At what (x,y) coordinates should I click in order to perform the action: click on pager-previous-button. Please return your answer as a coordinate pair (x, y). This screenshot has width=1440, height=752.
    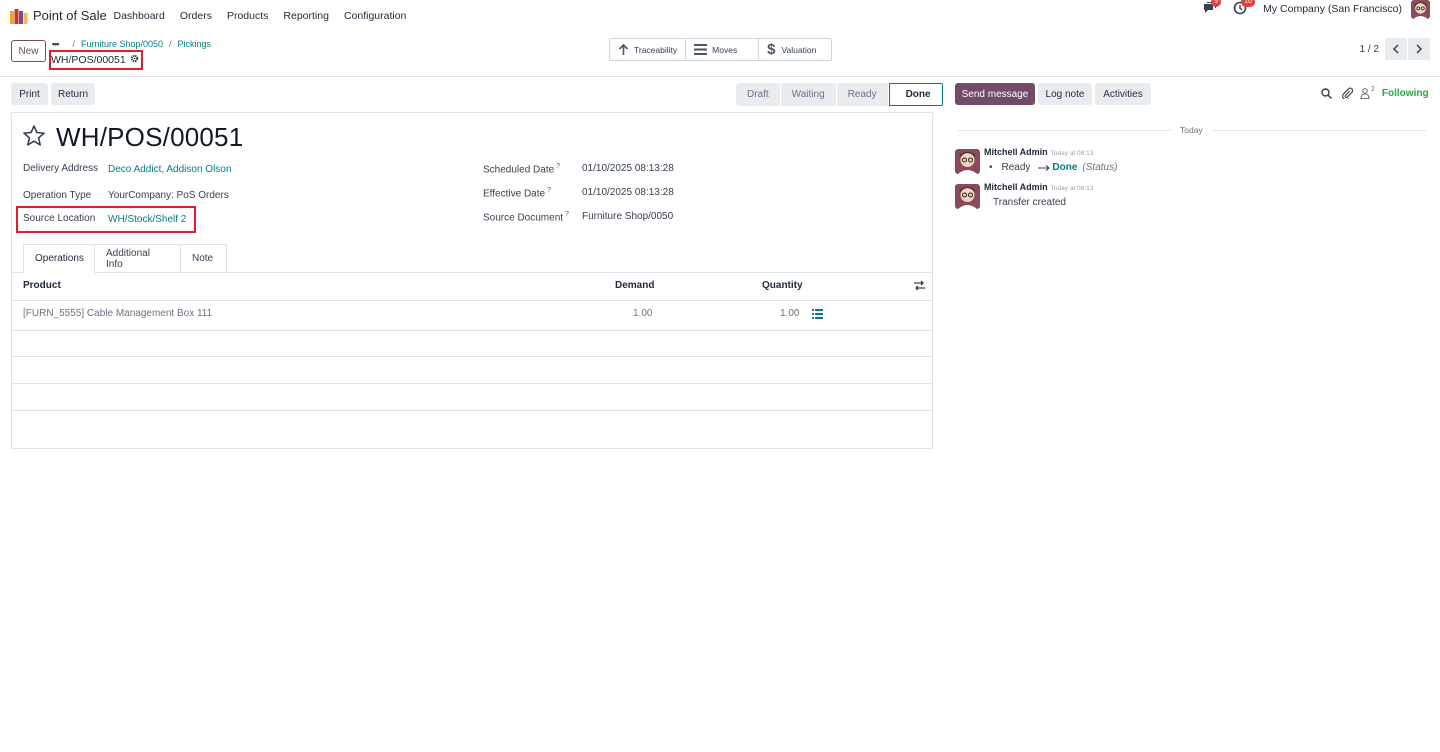
    Looking at the image, I should click on (1396, 49).